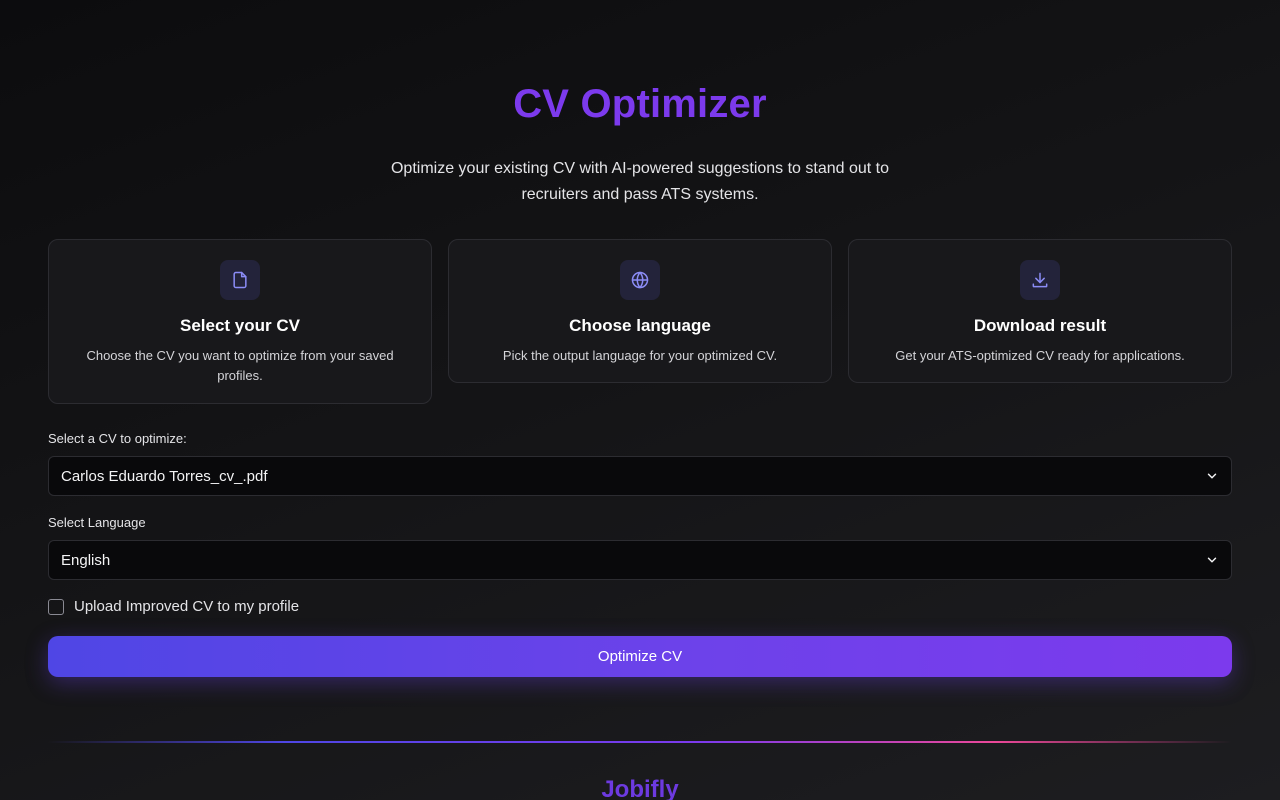 The width and height of the screenshot is (1280, 800). Describe the element at coordinates (1040, 280) in the screenshot. I see `download-icon` at that location.